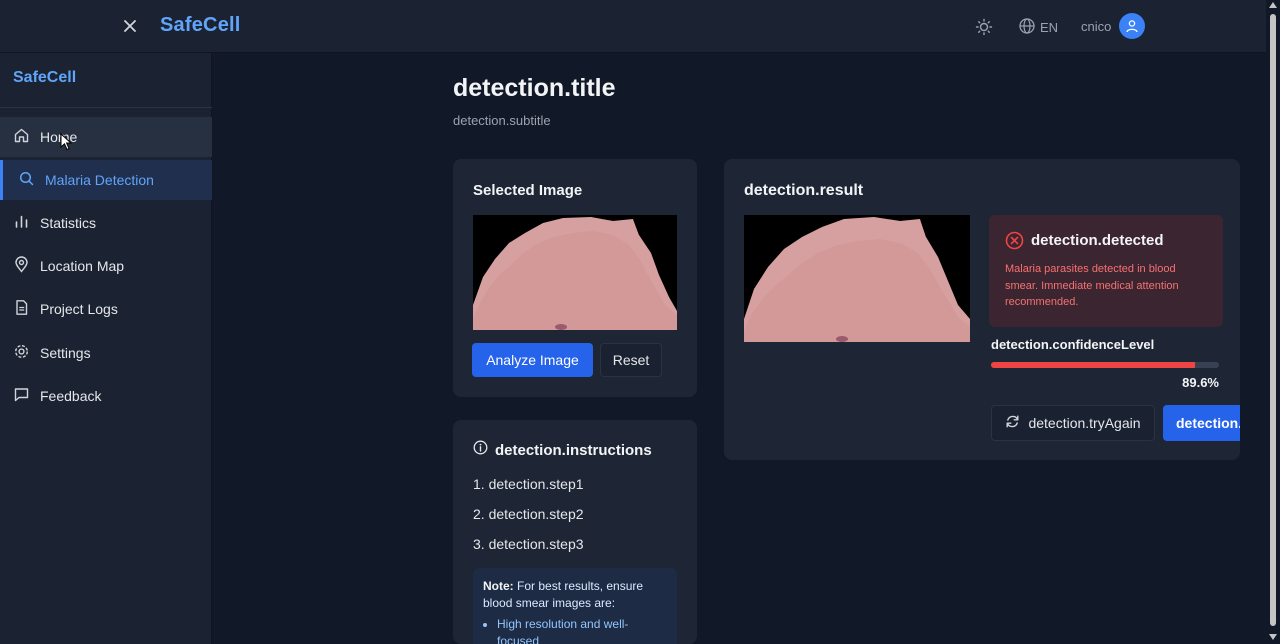 The image size is (1280, 644). I want to click on confidence-bar, so click(1105, 365).